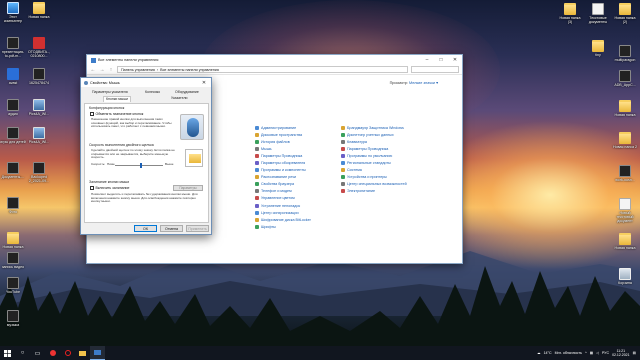 Image resolution: width=640 pixels, height=360 pixels. What do you see at coordinates (374, 162) in the screenshot?
I see `control-panel-item: Региональные стандарты` at bounding box center [374, 162].